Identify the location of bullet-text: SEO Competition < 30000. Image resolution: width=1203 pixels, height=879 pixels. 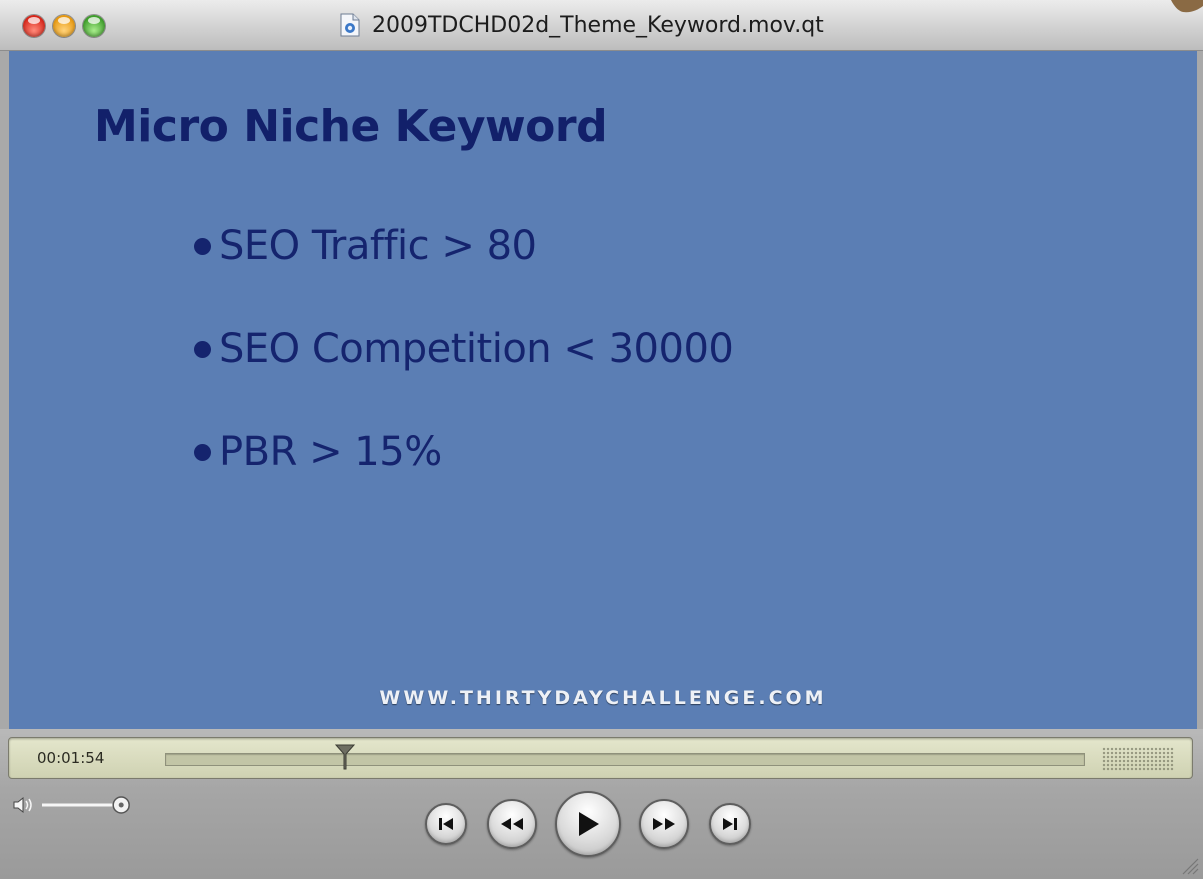
(476, 349).